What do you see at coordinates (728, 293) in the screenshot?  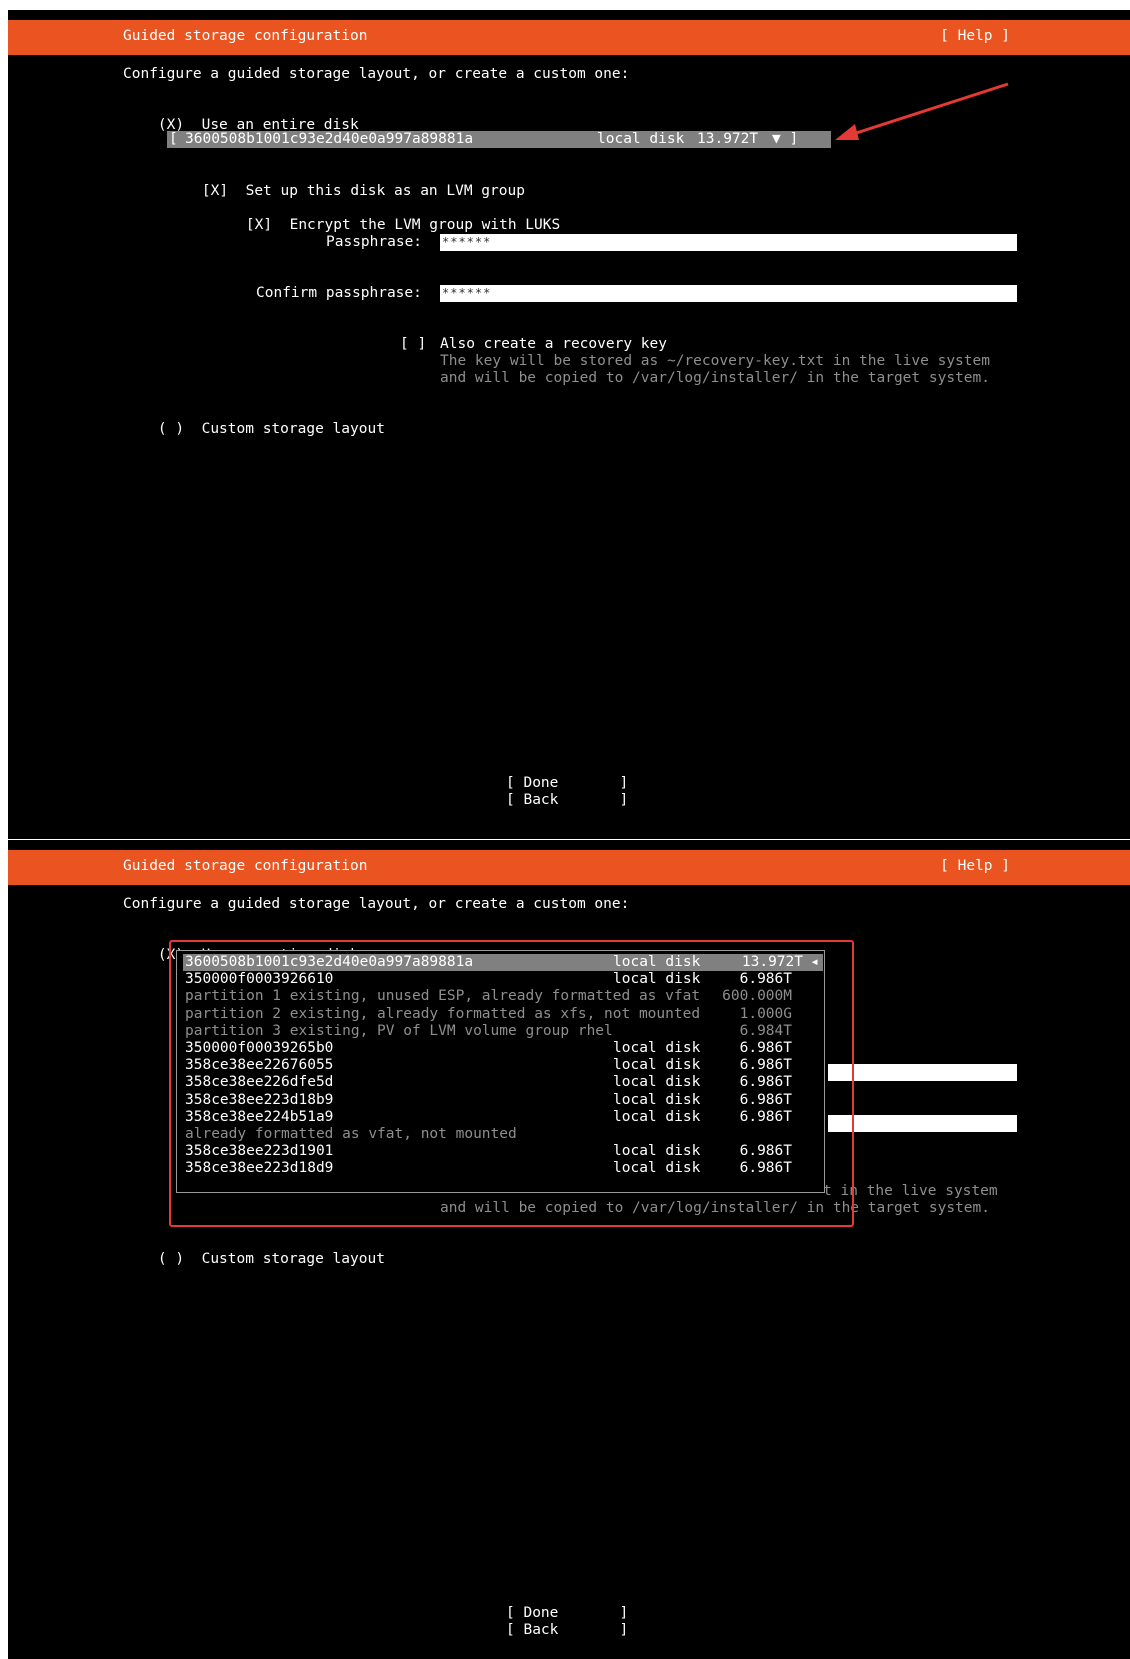 I see `confirm-passphrase-input: ******` at bounding box center [728, 293].